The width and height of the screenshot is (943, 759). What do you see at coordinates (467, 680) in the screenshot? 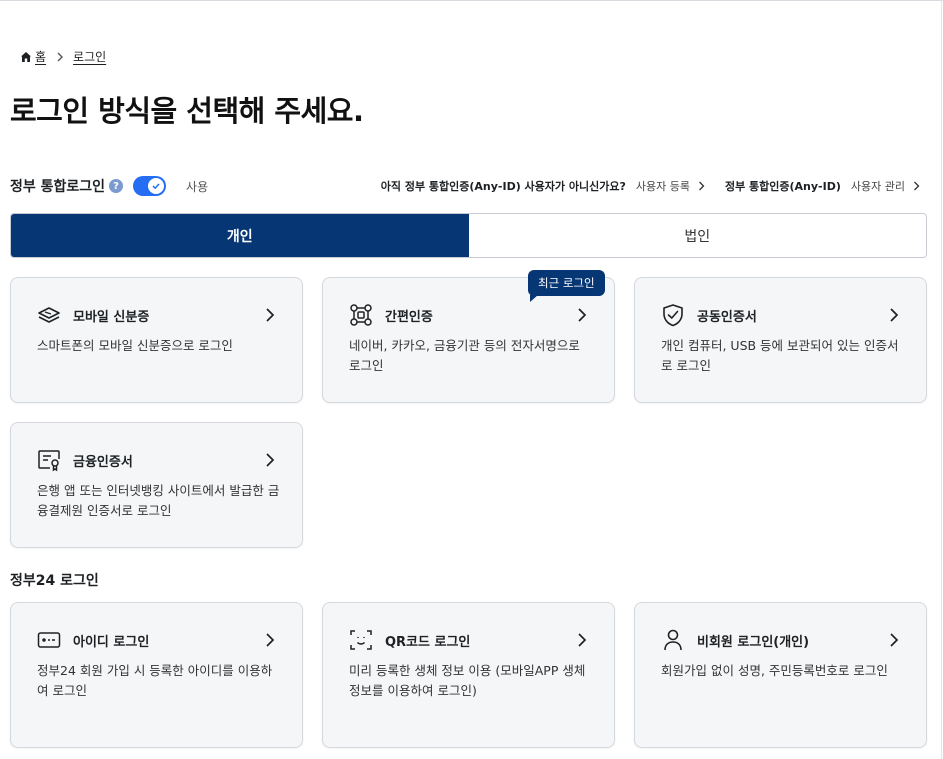
I see `card-description: 미리 등록한 생체 정보 이용 (모바일APP 생체정보를 이용하여 로그인)` at bounding box center [467, 680].